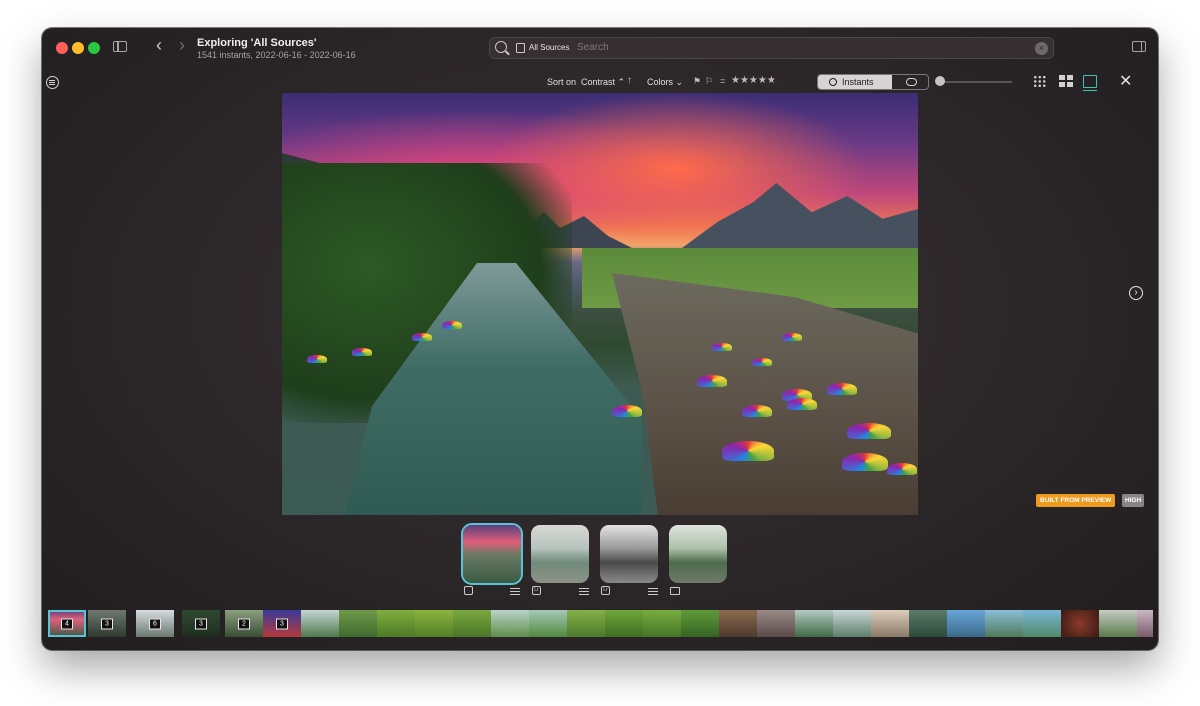 This screenshot has width=1200, height=706. Describe the element at coordinates (1040, 81) in the screenshot. I see `small-grid-view-icon` at that location.